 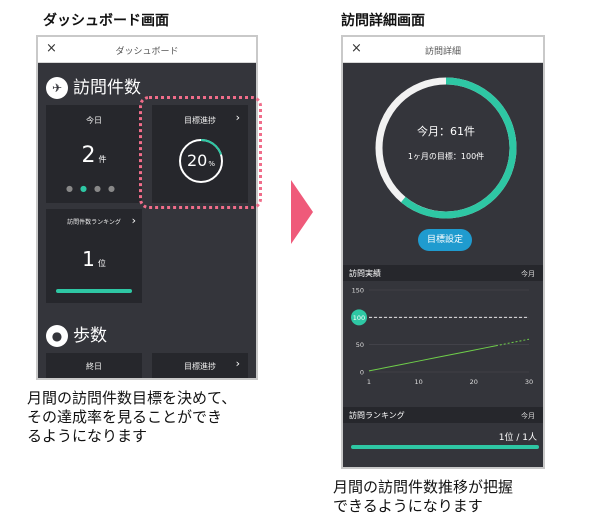 I want to click on ranking-result: 1位 / 1人, so click(x=517, y=438).